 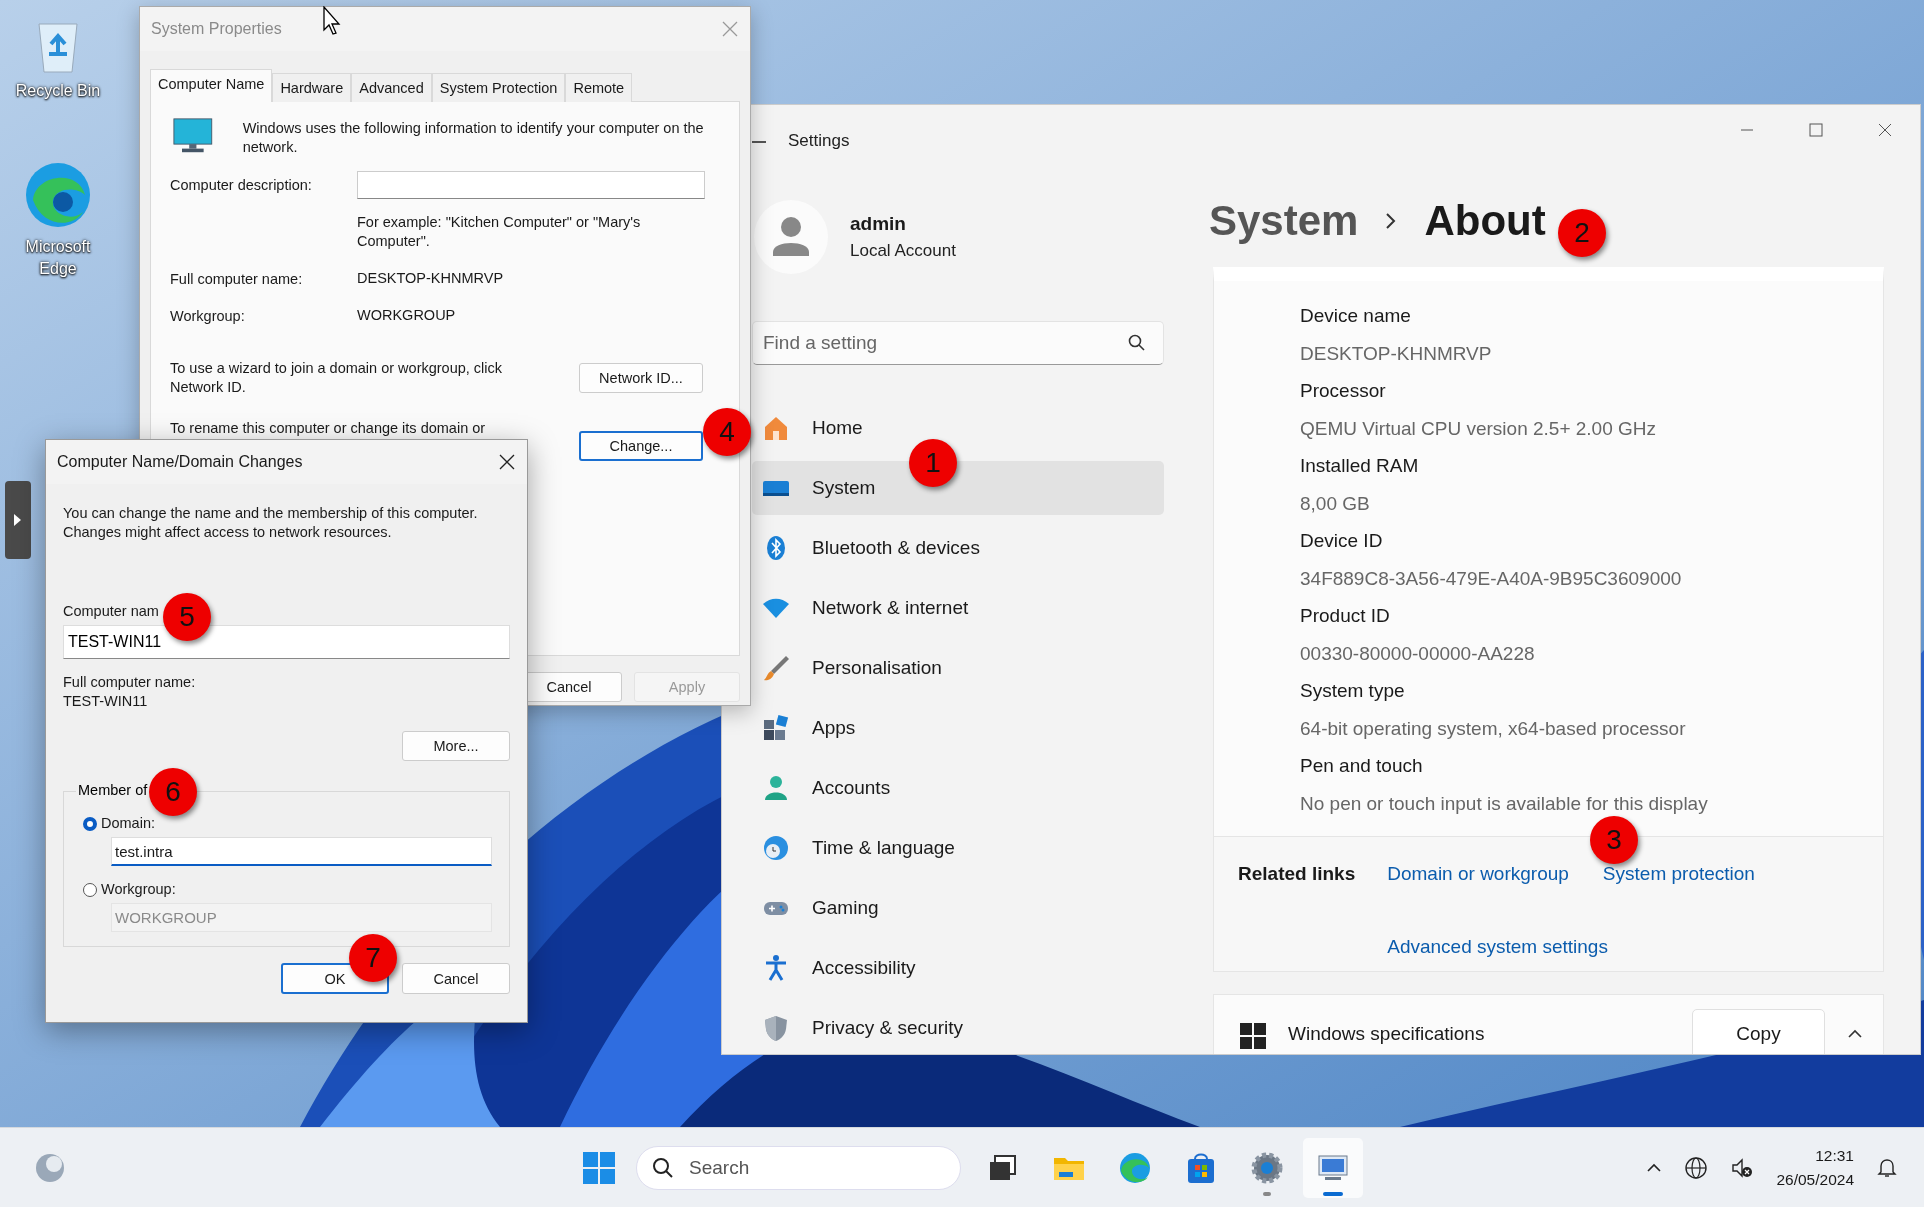 What do you see at coordinates (958, 968) in the screenshot?
I see `nav-item: Accessibility` at bounding box center [958, 968].